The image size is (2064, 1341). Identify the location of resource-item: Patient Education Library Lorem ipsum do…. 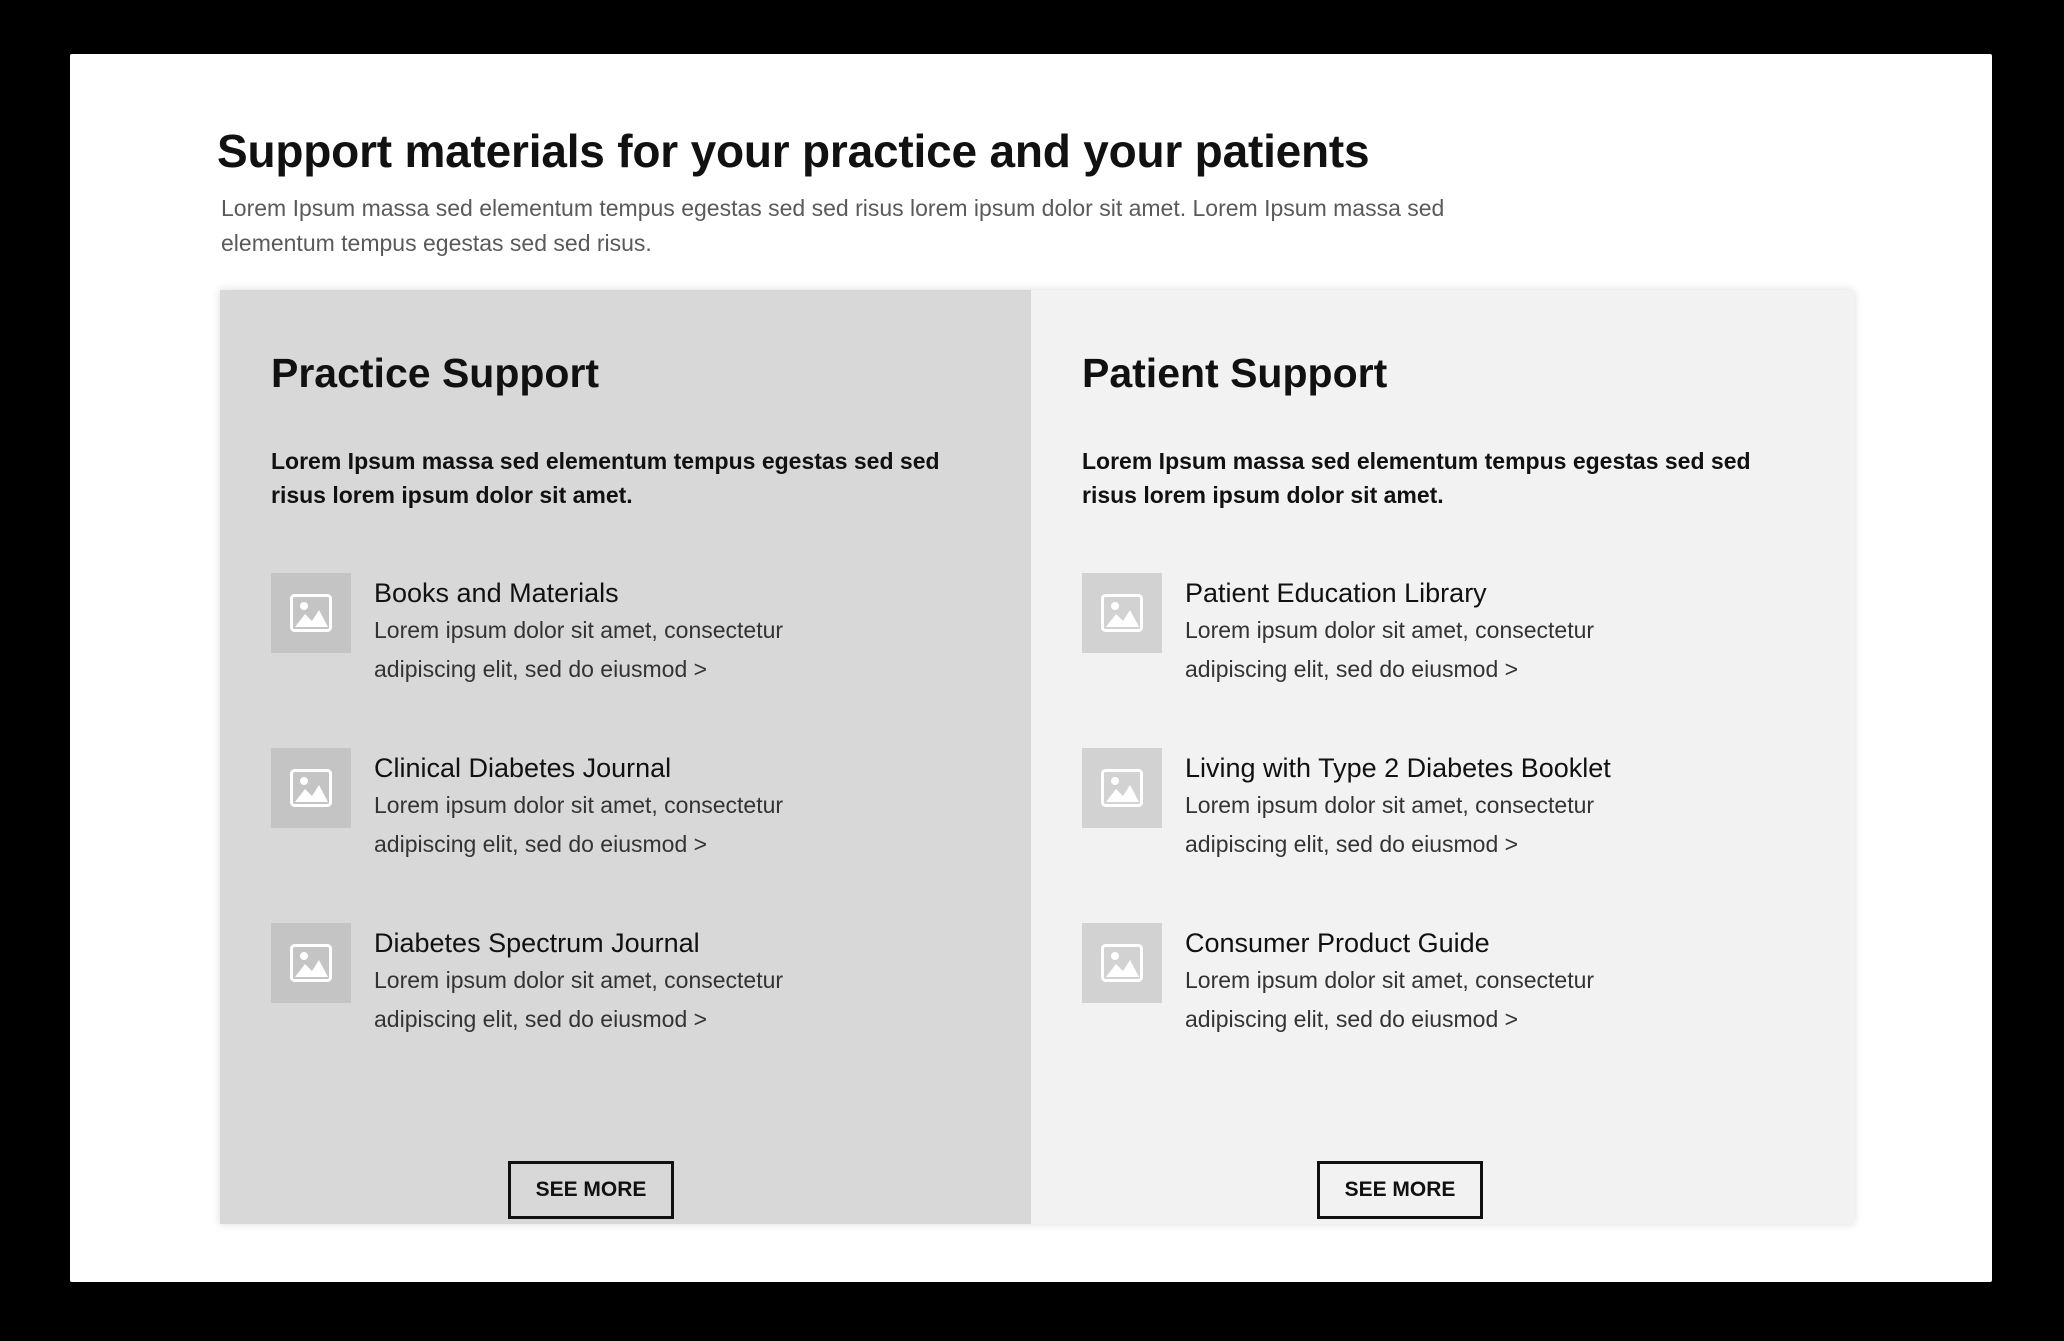
(1443, 660).